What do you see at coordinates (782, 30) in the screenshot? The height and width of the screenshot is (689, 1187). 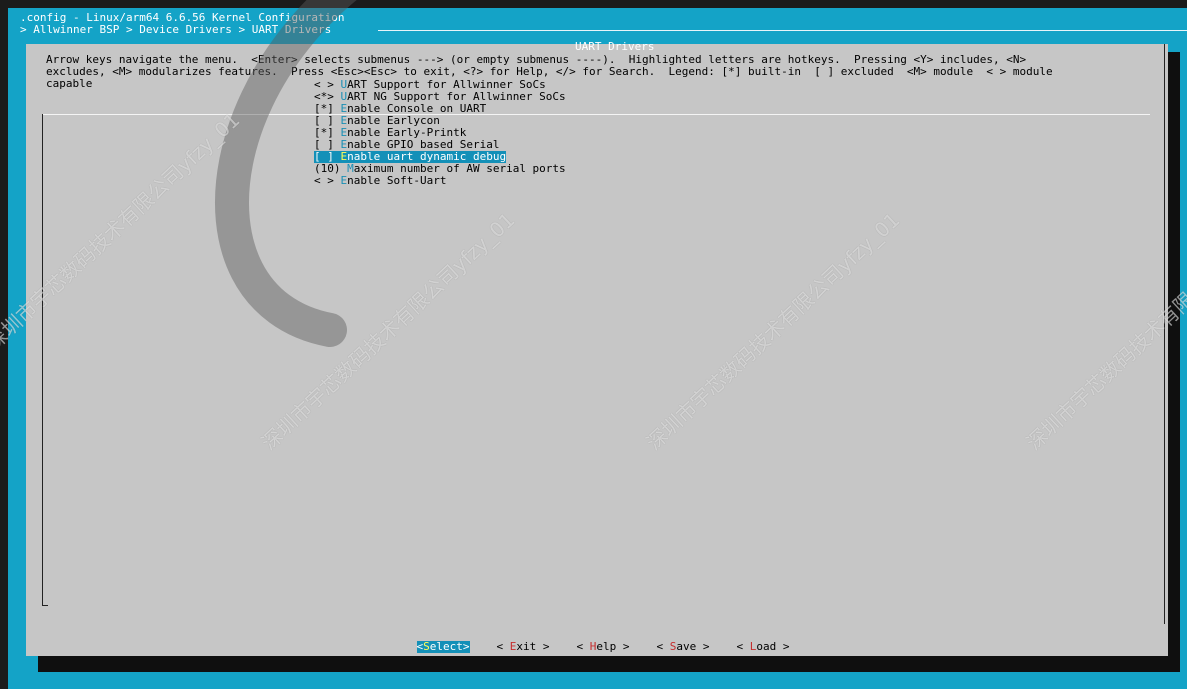 I see `breadcrumb-rule` at bounding box center [782, 30].